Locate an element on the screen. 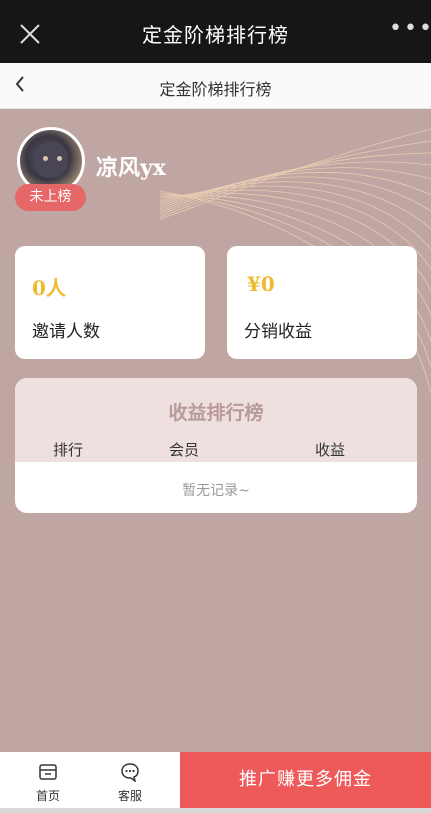 Image resolution: width=431 pixels, height=813 pixels. ranking-title: 收益排行榜 is located at coordinates (216, 413).